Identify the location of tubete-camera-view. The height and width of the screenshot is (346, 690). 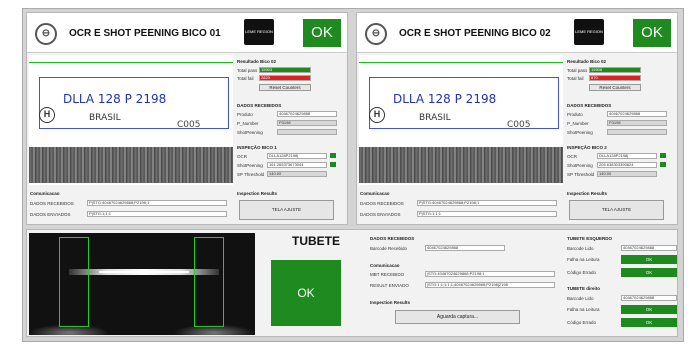
(142, 284).